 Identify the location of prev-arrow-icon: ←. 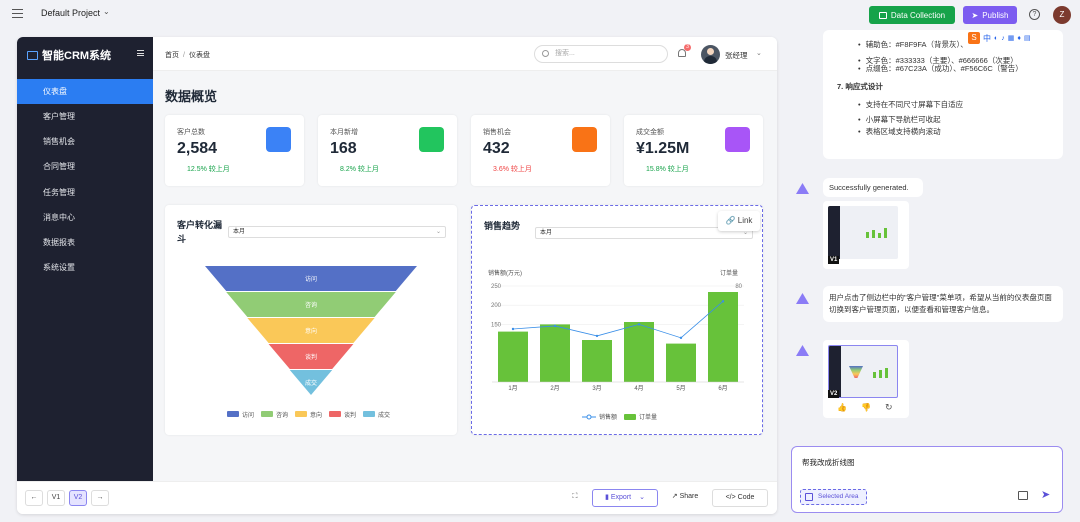
(34, 498).